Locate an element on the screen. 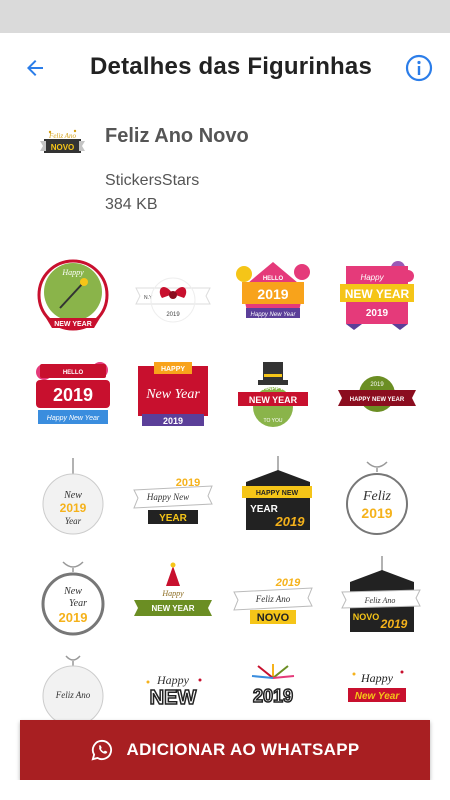 This screenshot has width=450, height=800. sticker-7: HAPPY NEW YEAR TO YOU is located at coordinates (273, 397).